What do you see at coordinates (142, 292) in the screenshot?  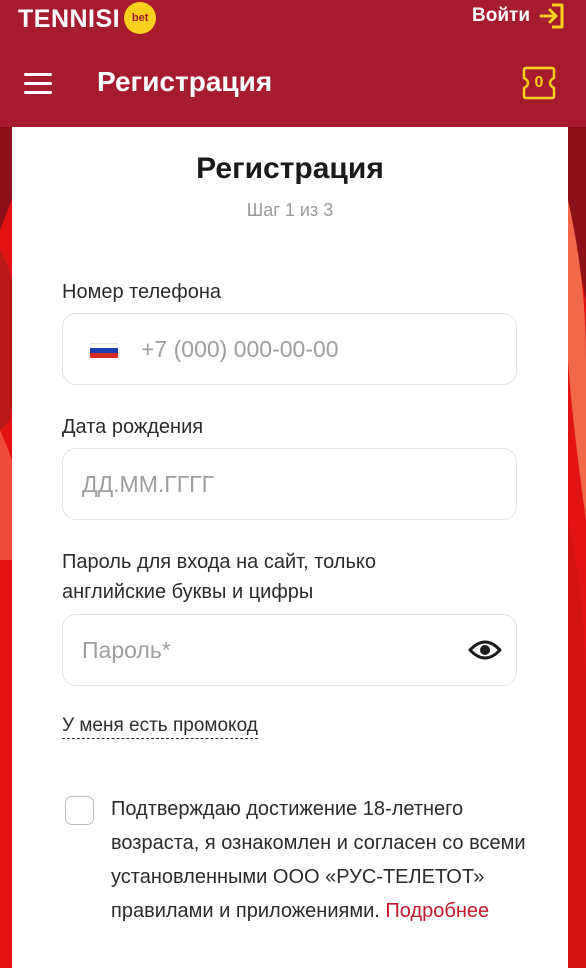 I see `phone-label: Номер телефона` at bounding box center [142, 292].